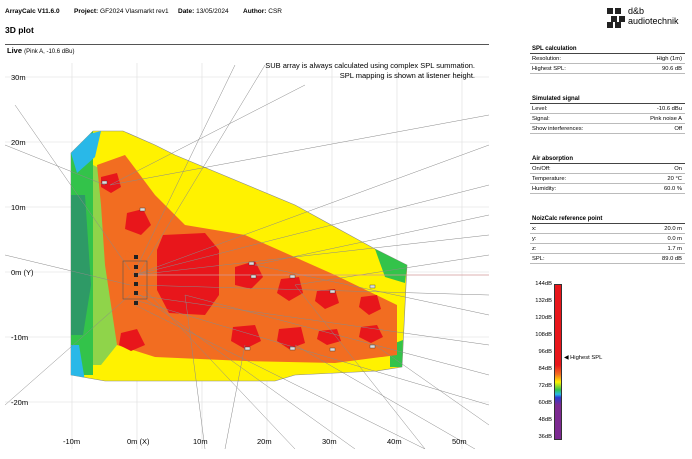 The image size is (692, 459). Describe the element at coordinates (543, 318) in the screenshot. I see `scale-tick: 120dB` at that location.